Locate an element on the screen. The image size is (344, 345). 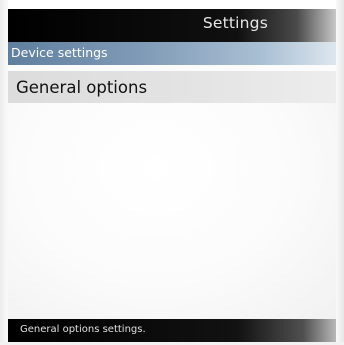
menu-item-general-options: General options is located at coordinates (172, 87).